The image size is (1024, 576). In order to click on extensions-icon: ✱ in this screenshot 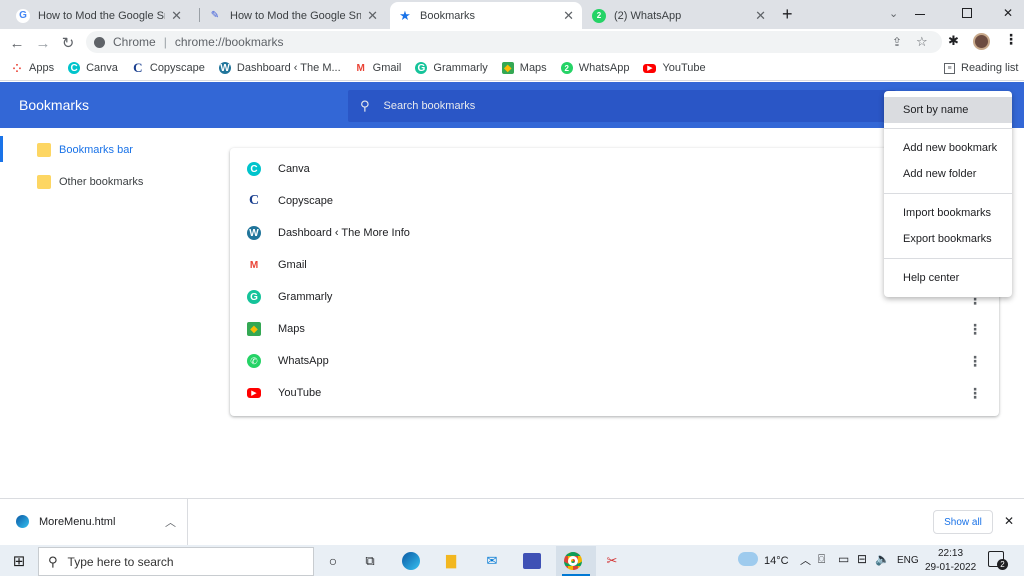, I will do `click(953, 41)`.